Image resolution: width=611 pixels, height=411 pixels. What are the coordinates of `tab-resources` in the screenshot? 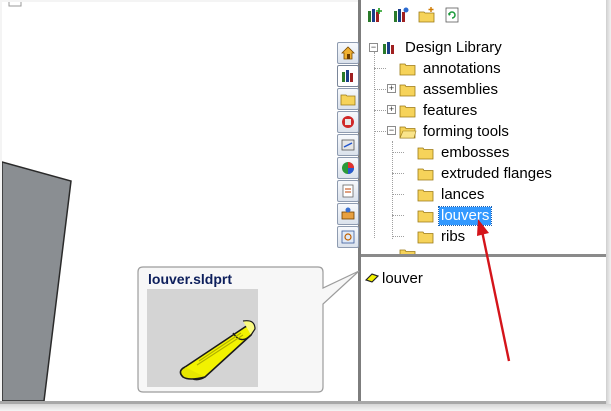 It's located at (348, 53).